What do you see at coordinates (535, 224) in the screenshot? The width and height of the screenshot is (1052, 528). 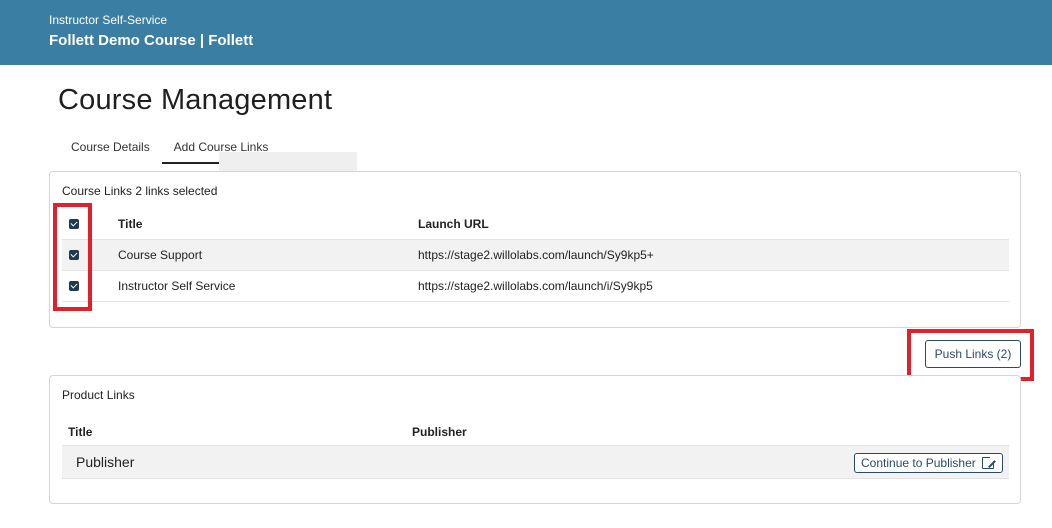 I see `course-links-header-row: Title Launch URL` at bounding box center [535, 224].